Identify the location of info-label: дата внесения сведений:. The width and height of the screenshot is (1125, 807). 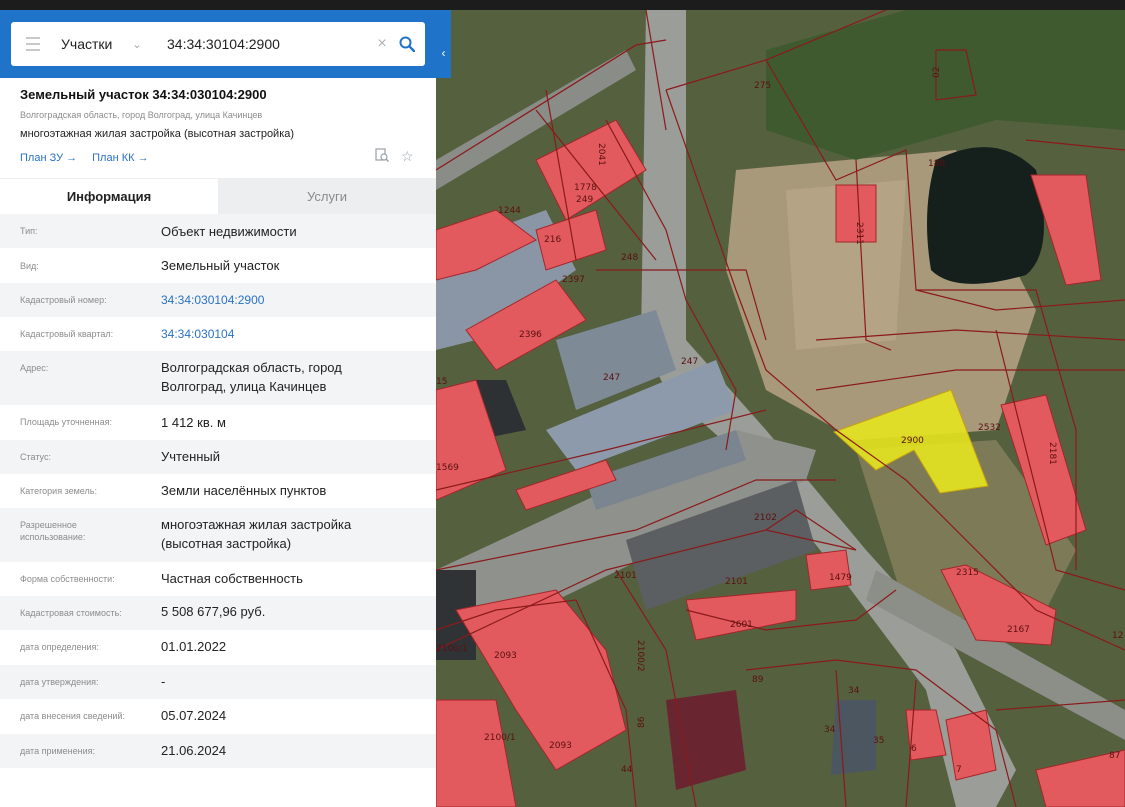
(72, 716).